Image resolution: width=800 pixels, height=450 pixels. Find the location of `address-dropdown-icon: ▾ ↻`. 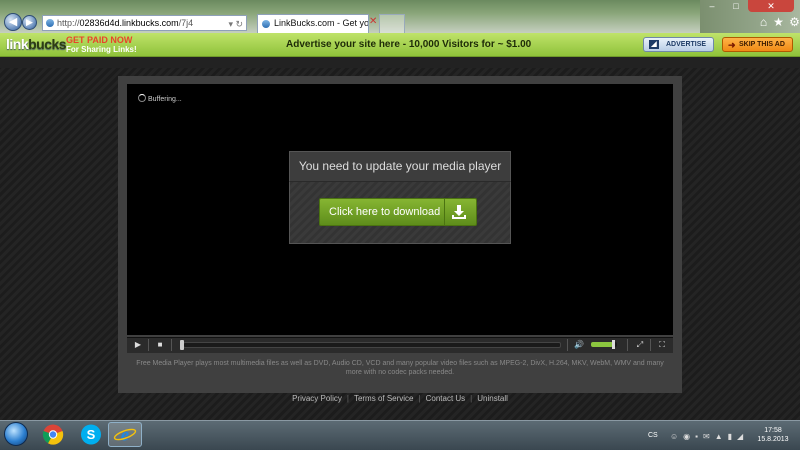

address-dropdown-icon: ▾ ↻ is located at coordinates (235, 24).